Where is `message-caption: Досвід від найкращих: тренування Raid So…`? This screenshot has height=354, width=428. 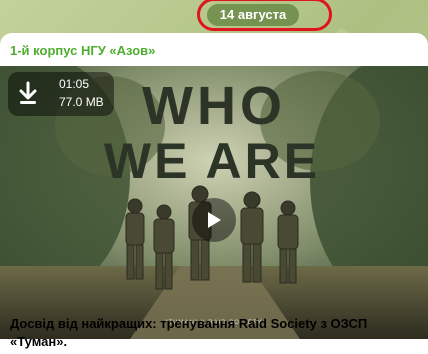 message-caption: Досвід від найкращих: тренування Raid So… is located at coordinates (212, 333).